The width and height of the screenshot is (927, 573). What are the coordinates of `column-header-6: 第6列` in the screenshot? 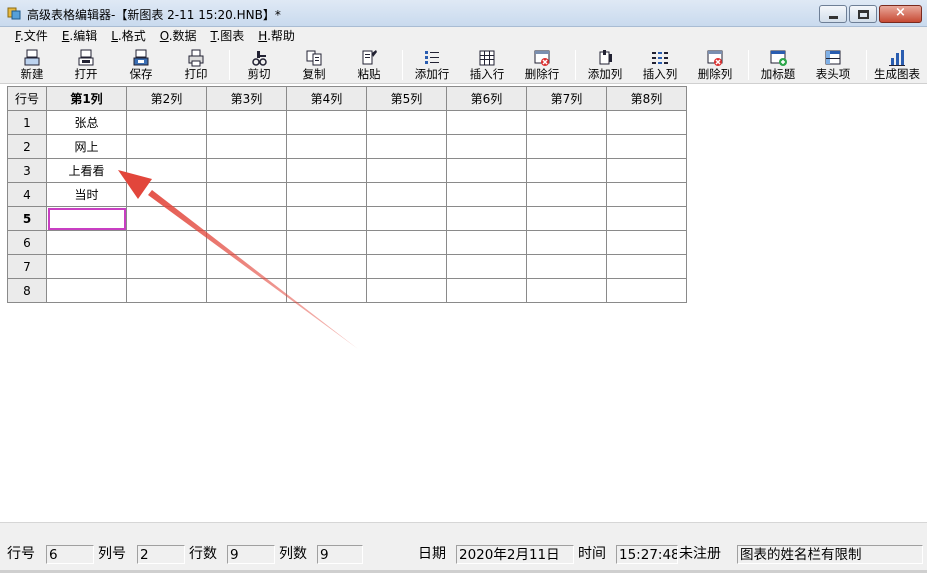 It's located at (486, 98).